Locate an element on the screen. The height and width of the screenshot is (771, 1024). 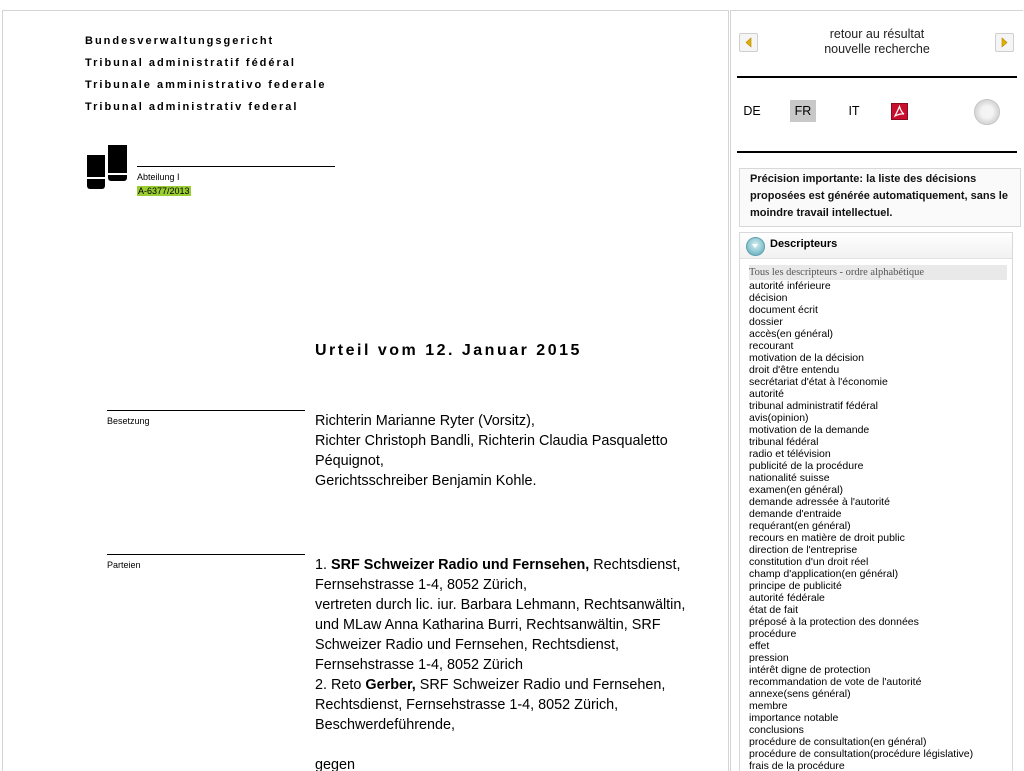
descriptor-item: recommandation de vote de l'autorité is located at coordinates (880, 682).